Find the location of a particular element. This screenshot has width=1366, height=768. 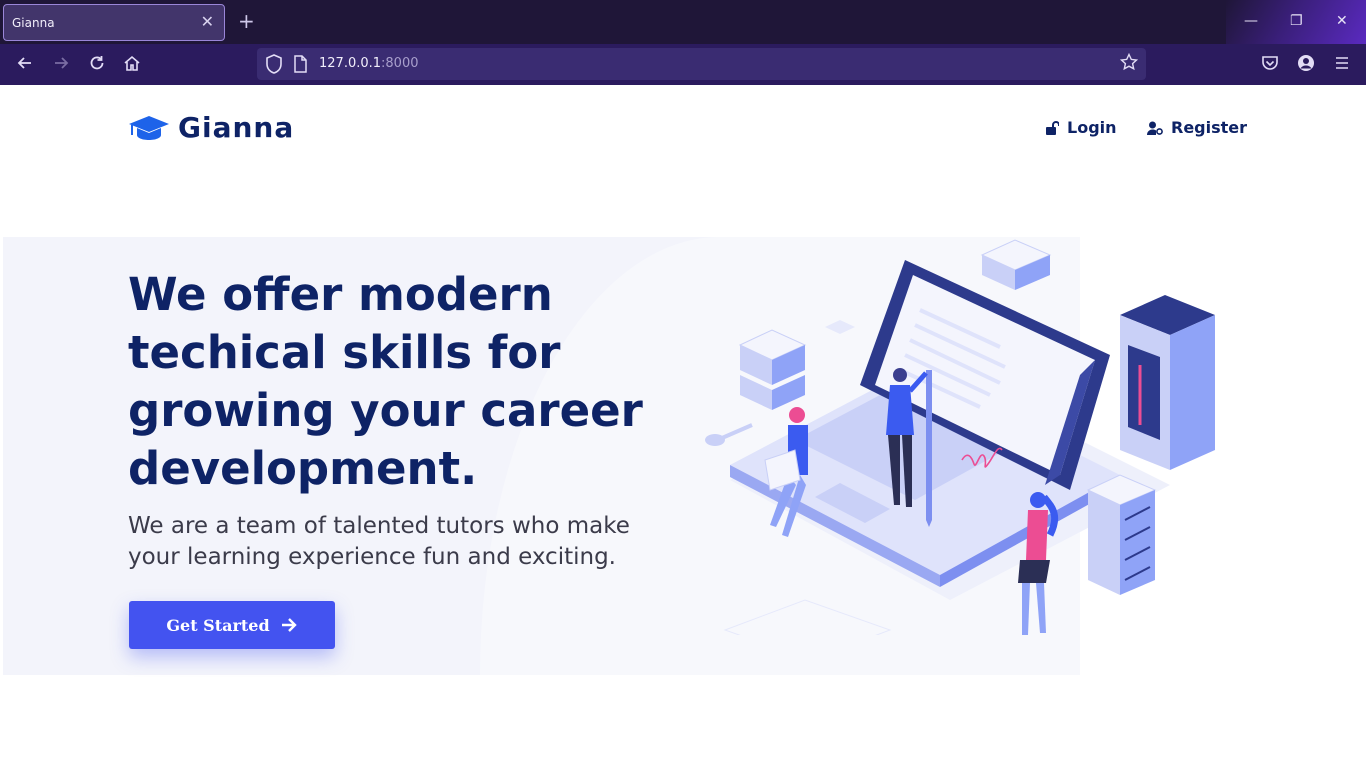

url-text: 127.0.0.1:8000 is located at coordinates (369, 63).